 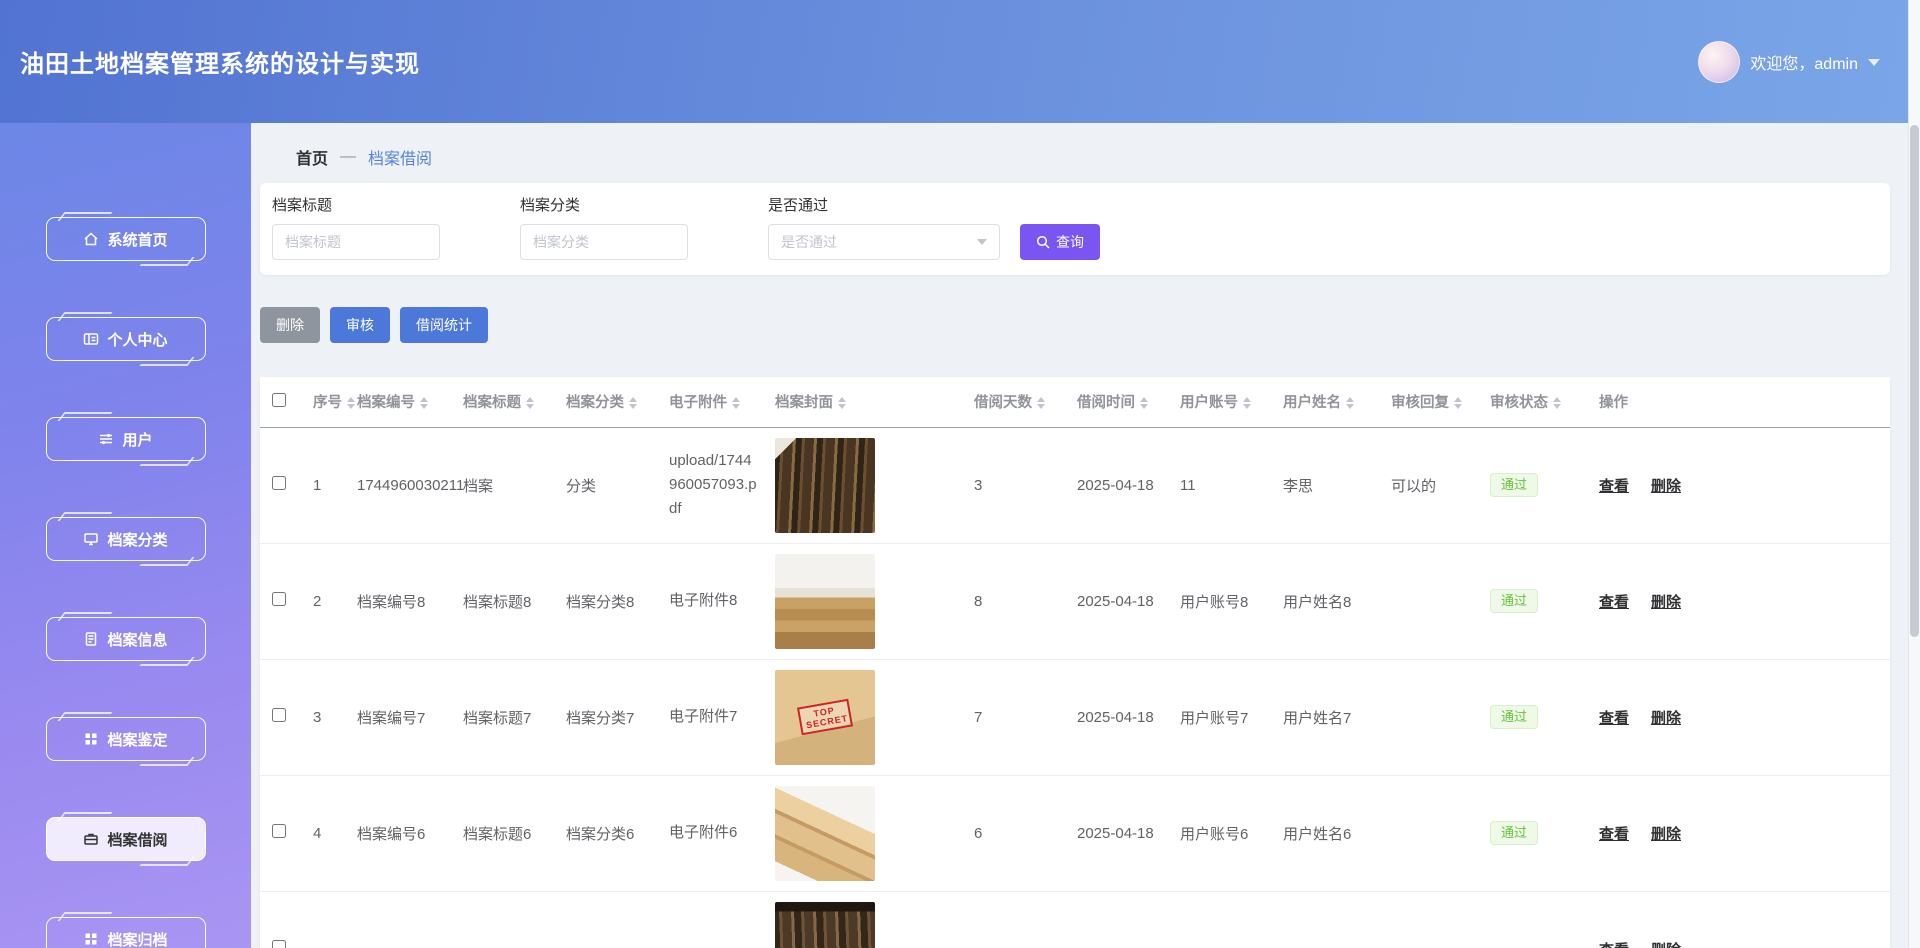 I want to click on grid-icon, so click(x=91, y=739).